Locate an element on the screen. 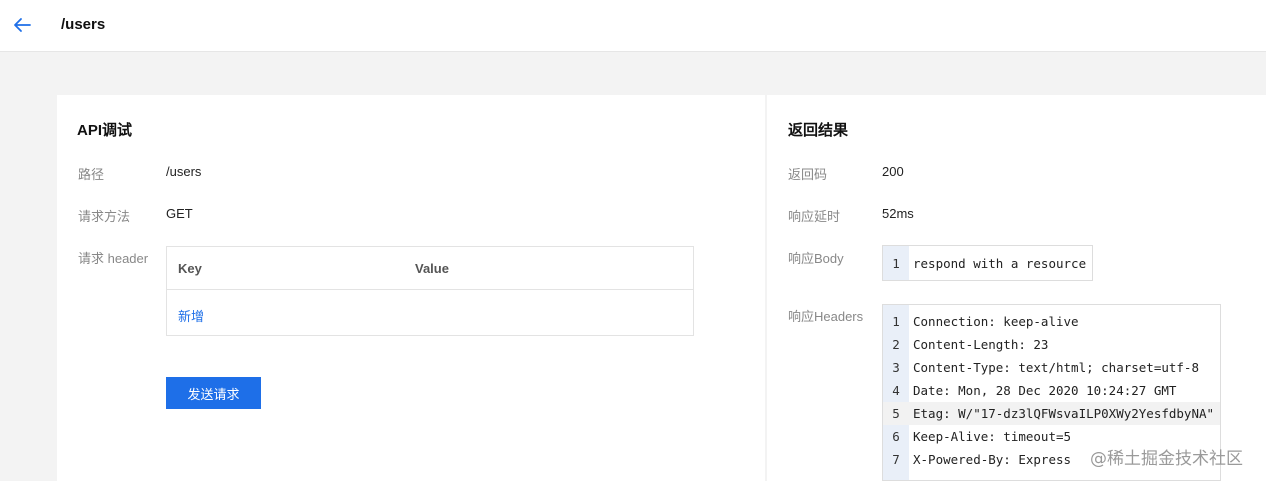 Image resolution: width=1266 pixels, height=481 pixels. response-body-code: 1 respond with a resource is located at coordinates (987, 263).